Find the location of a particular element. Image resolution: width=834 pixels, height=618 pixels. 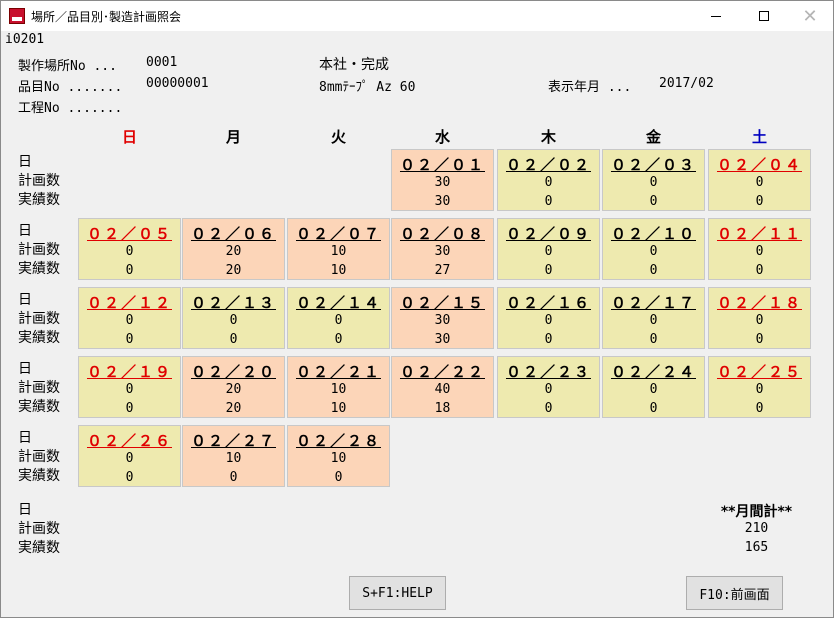

calendar-day-cell: ０２／２１ 10 10 is located at coordinates (338, 387).